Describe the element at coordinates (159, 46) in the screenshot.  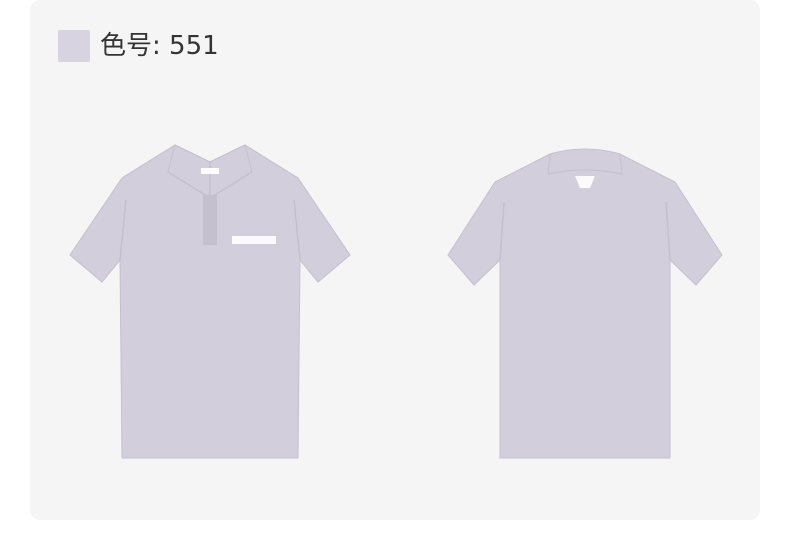
I see `color-code-label: 色号: 551` at that location.